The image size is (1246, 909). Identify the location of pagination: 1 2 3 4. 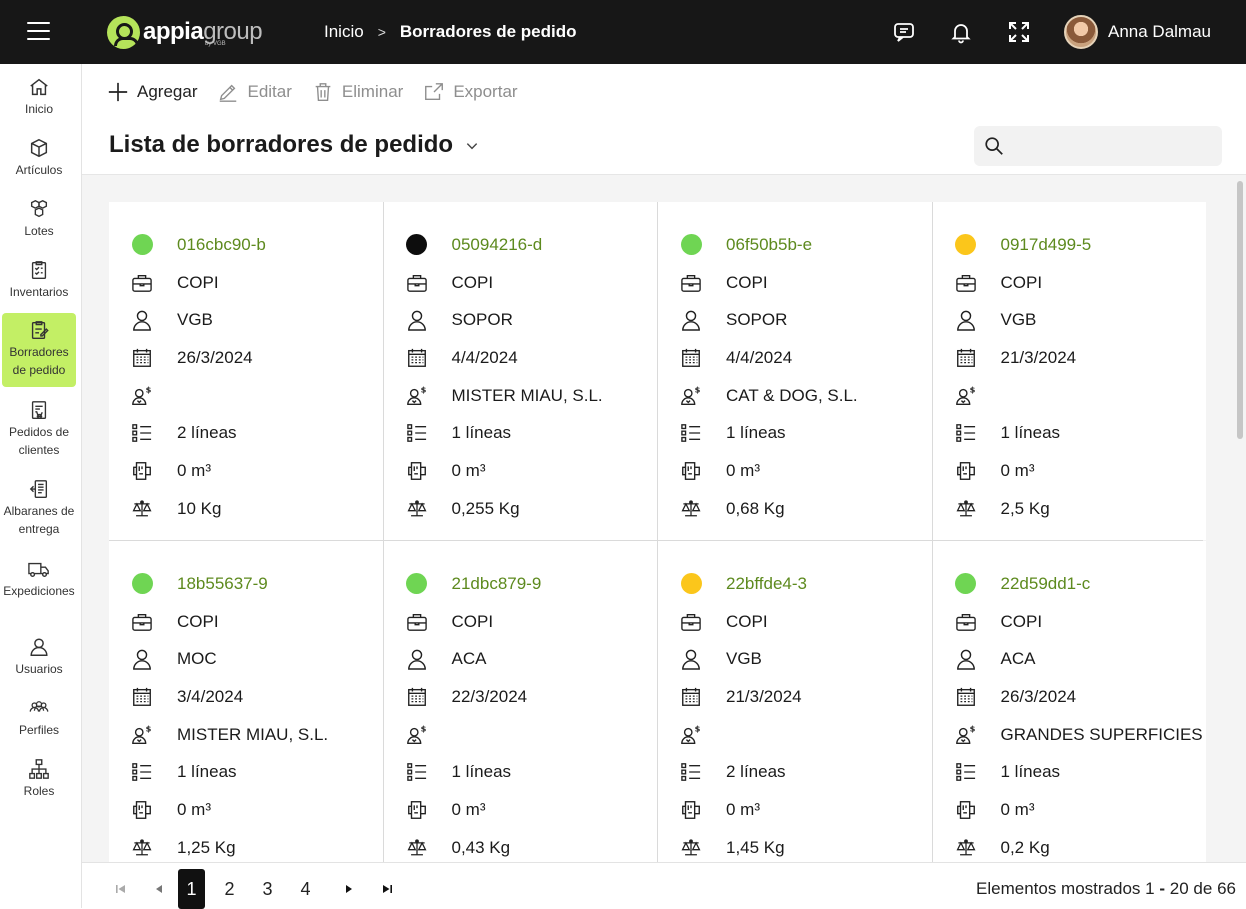
(254, 889).